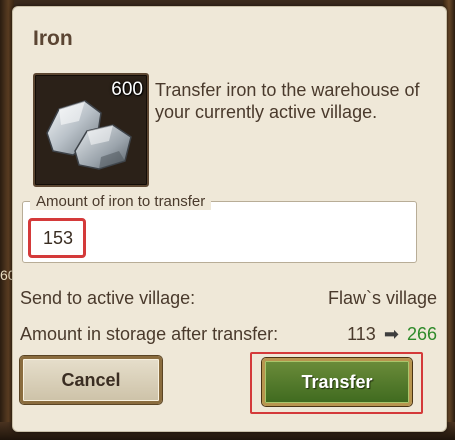  What do you see at coordinates (108, 298) in the screenshot?
I see `village-label: Send to active village:` at bounding box center [108, 298].